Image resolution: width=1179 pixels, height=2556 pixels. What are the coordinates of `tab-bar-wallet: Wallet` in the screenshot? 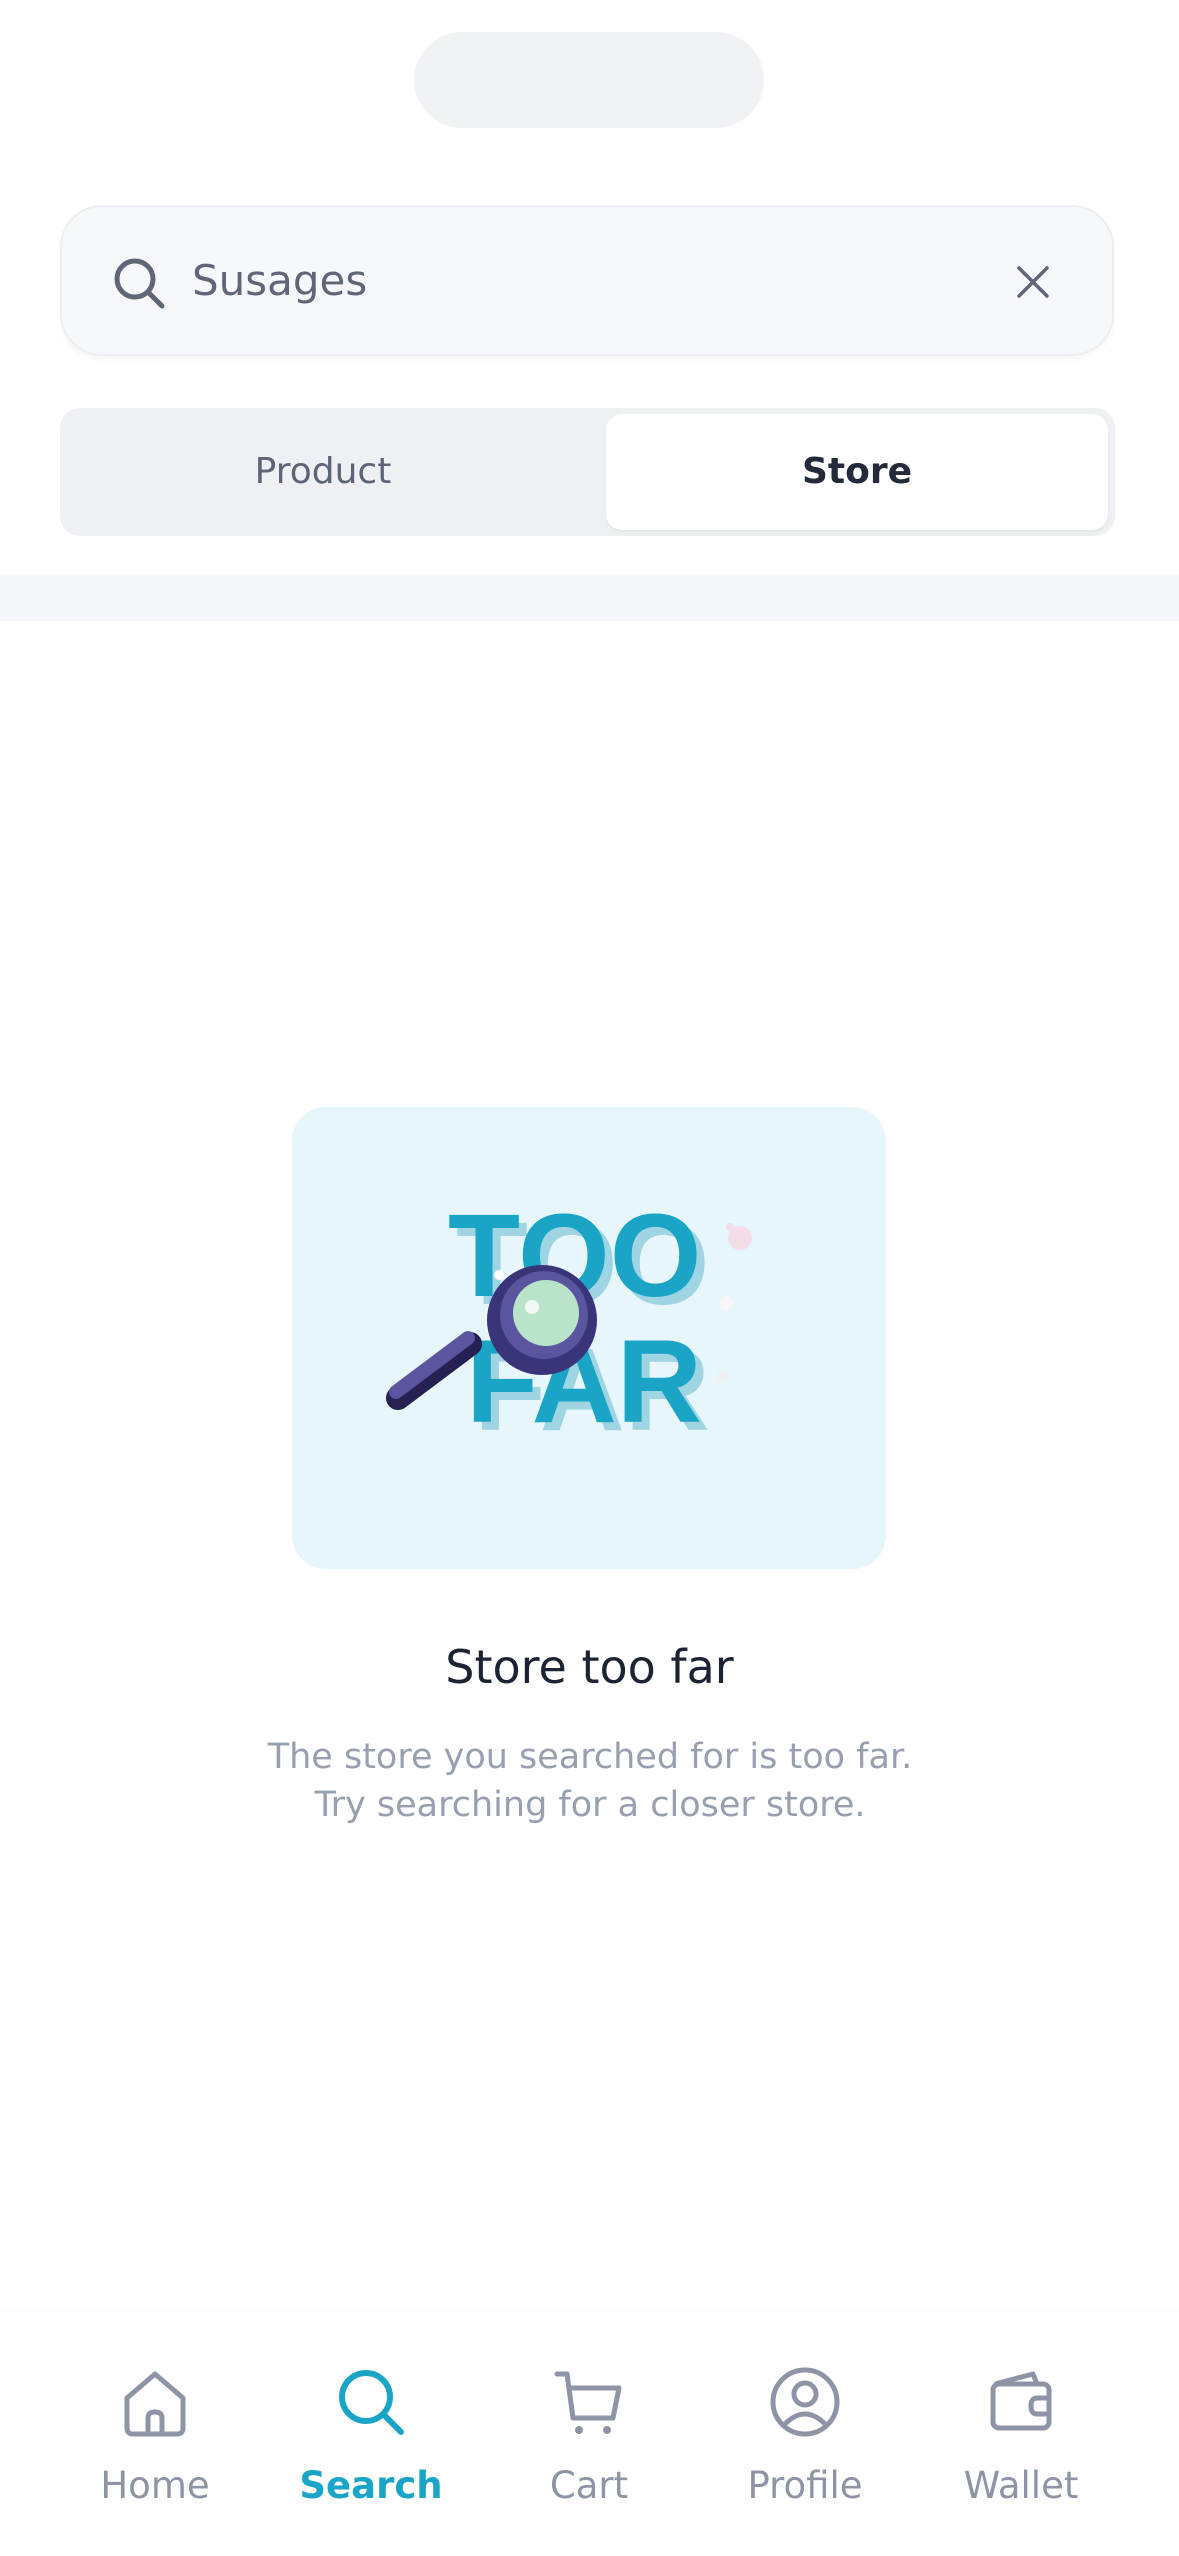 It's located at (1021, 2434).